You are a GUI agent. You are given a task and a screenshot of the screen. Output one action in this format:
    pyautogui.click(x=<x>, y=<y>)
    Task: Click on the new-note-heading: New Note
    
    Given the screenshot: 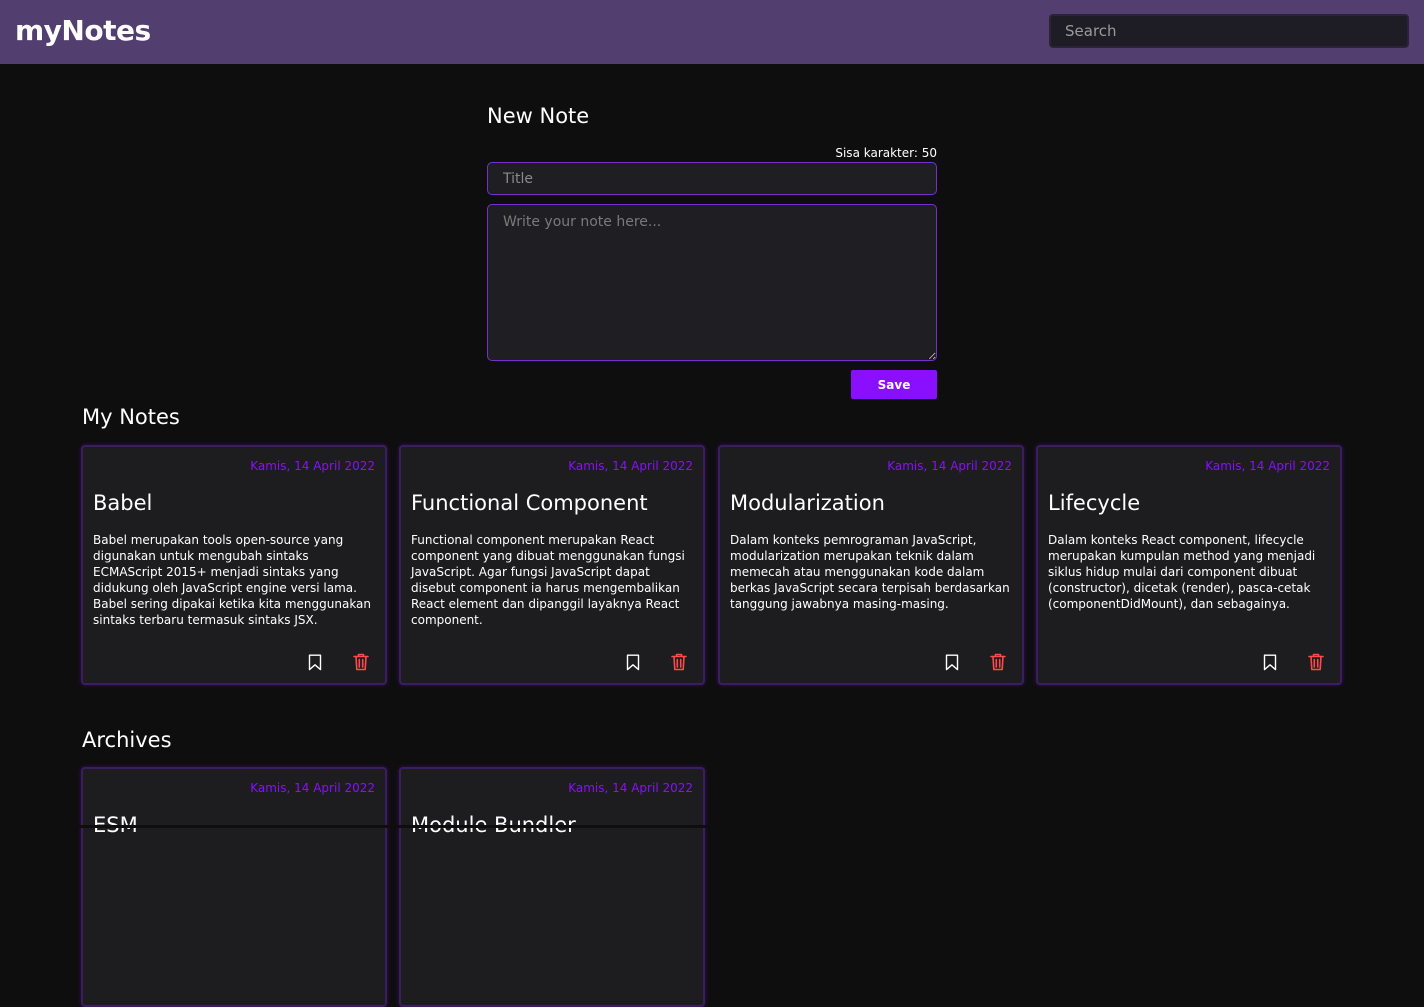 What is the action you would take?
    pyautogui.click(x=538, y=116)
    